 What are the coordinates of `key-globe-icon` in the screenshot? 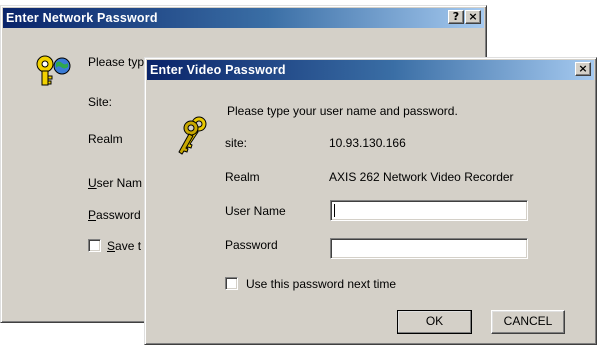 It's located at (53, 70).